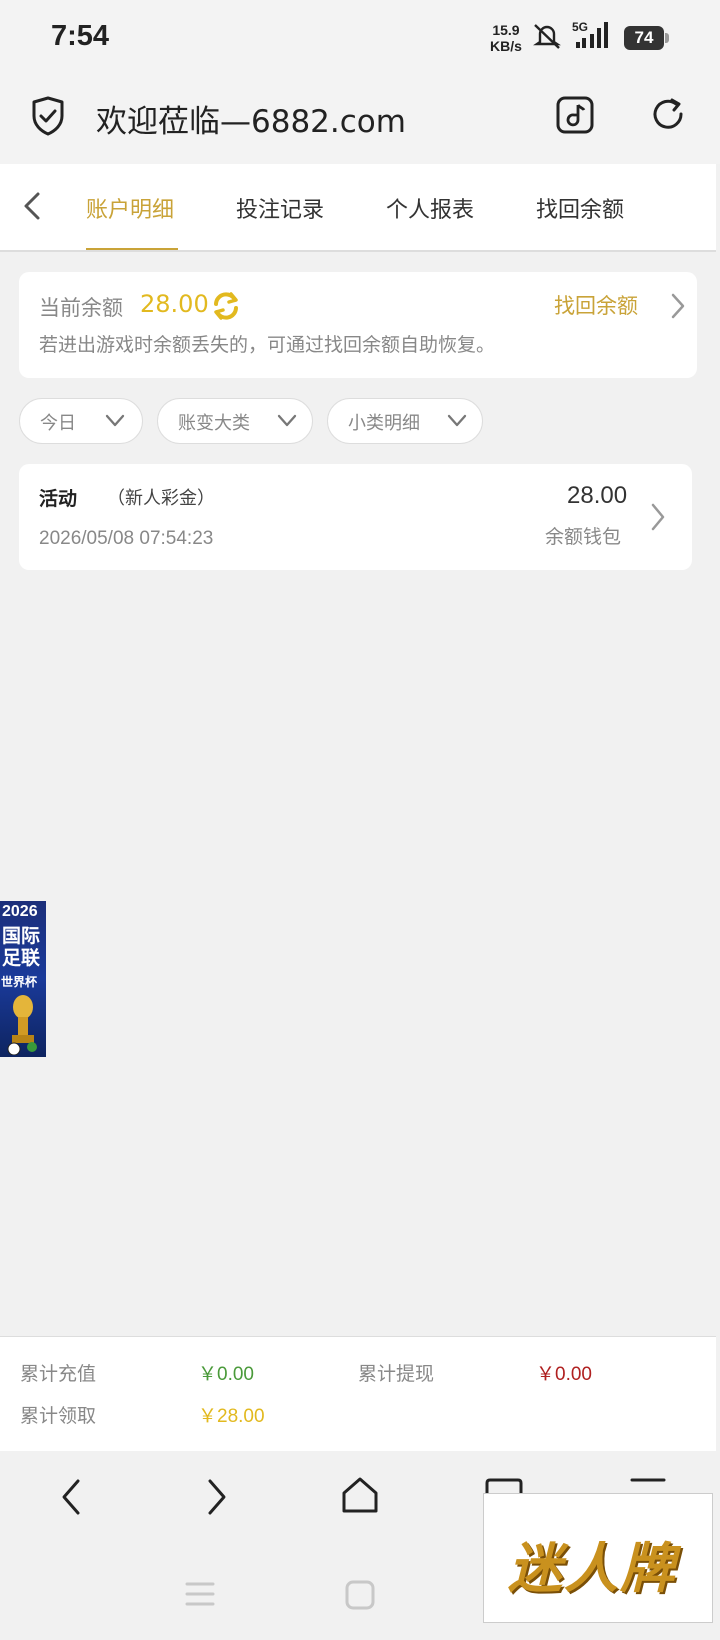 The image size is (720, 1640). Describe the element at coordinates (355, 517) in the screenshot. I see `list-item: 活动 （新人彩金） 2026/05/08 07:54:23 28.00 余额钱包` at that location.